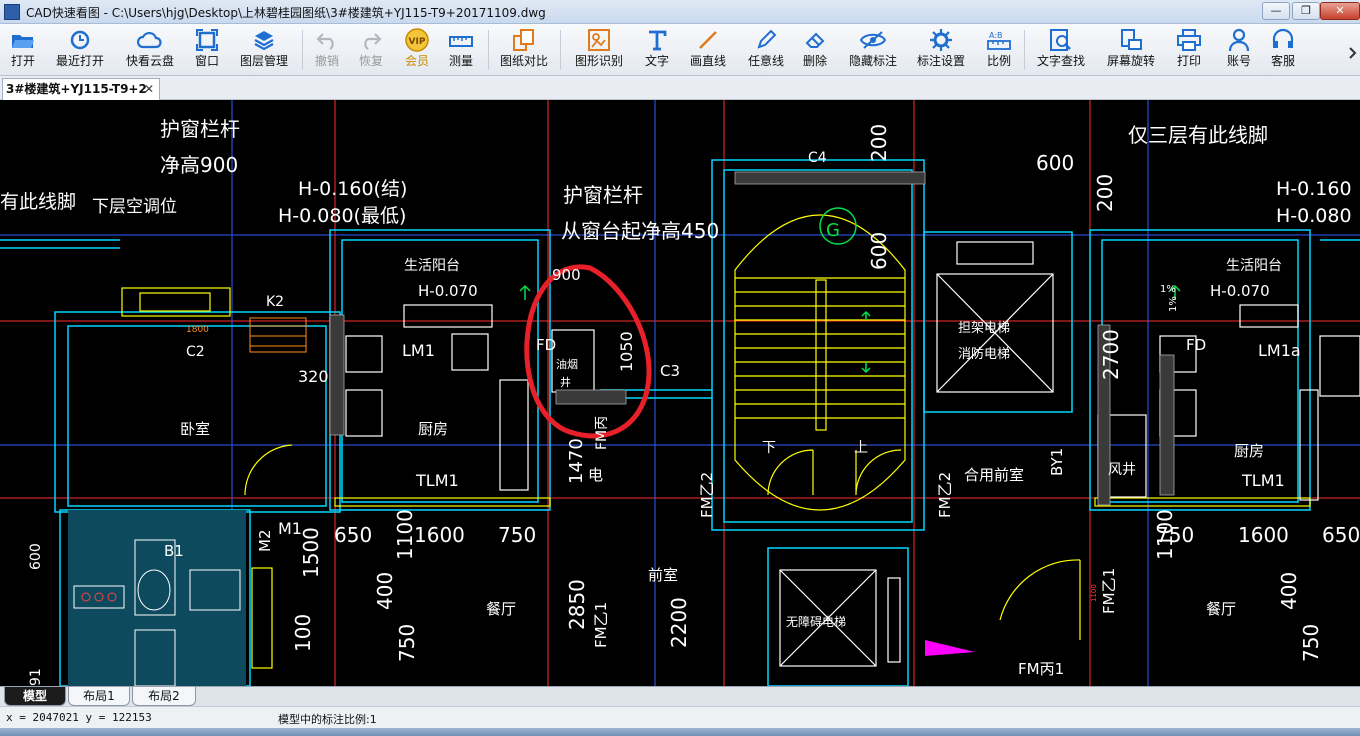 The image size is (1360, 736). Describe the element at coordinates (23, 40) in the screenshot. I see `folder-open-icon` at that location.